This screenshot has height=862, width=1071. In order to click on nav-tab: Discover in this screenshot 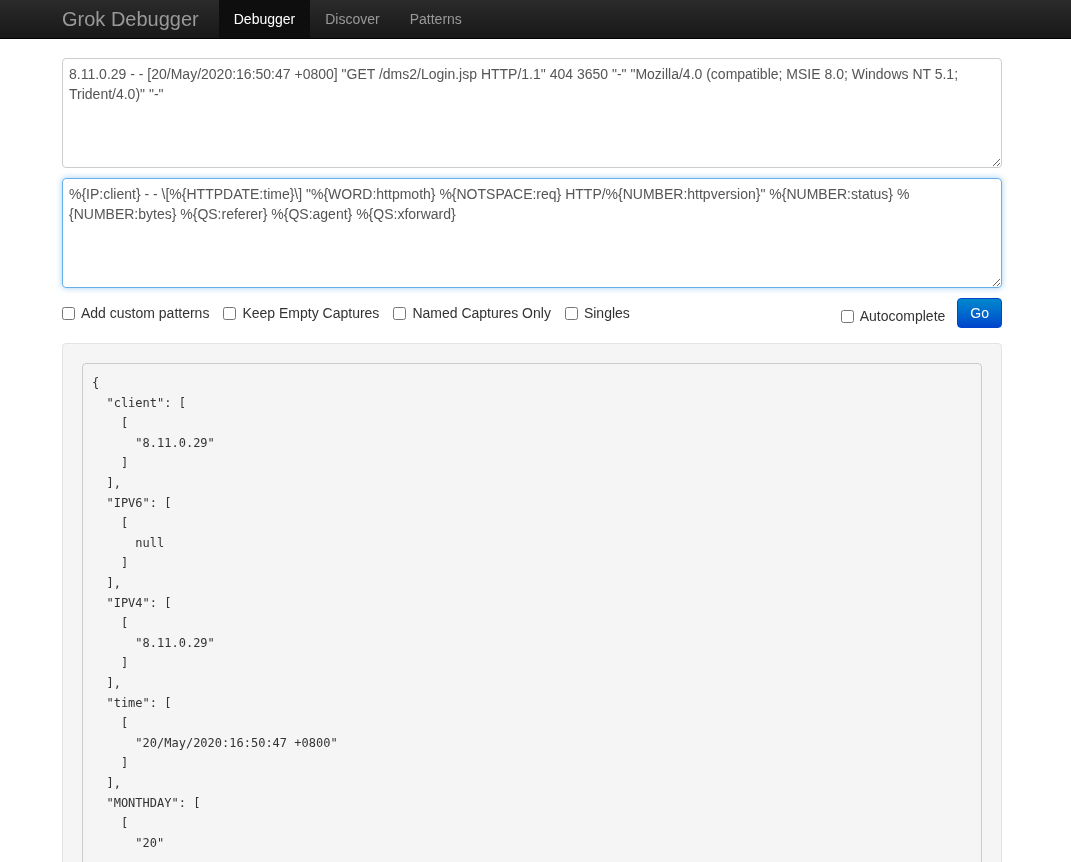, I will do `click(352, 19)`.